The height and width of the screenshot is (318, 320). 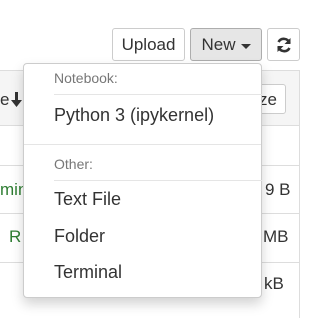 What do you see at coordinates (278, 189) in the screenshot?
I see `file-size: 9 B` at bounding box center [278, 189].